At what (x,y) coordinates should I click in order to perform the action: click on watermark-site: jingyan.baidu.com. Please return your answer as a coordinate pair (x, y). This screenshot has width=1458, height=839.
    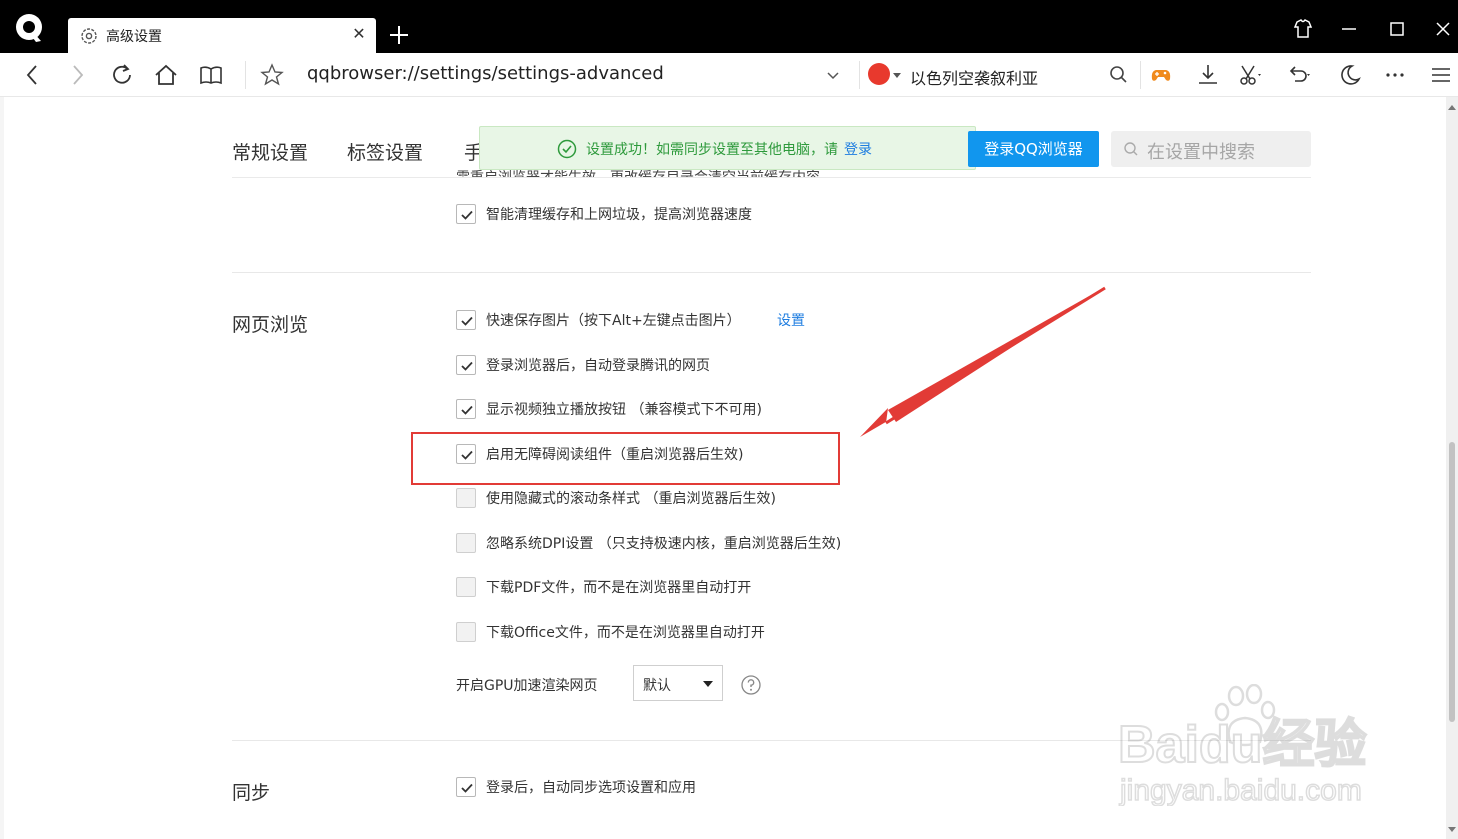
    Looking at the image, I should click on (1240, 790).